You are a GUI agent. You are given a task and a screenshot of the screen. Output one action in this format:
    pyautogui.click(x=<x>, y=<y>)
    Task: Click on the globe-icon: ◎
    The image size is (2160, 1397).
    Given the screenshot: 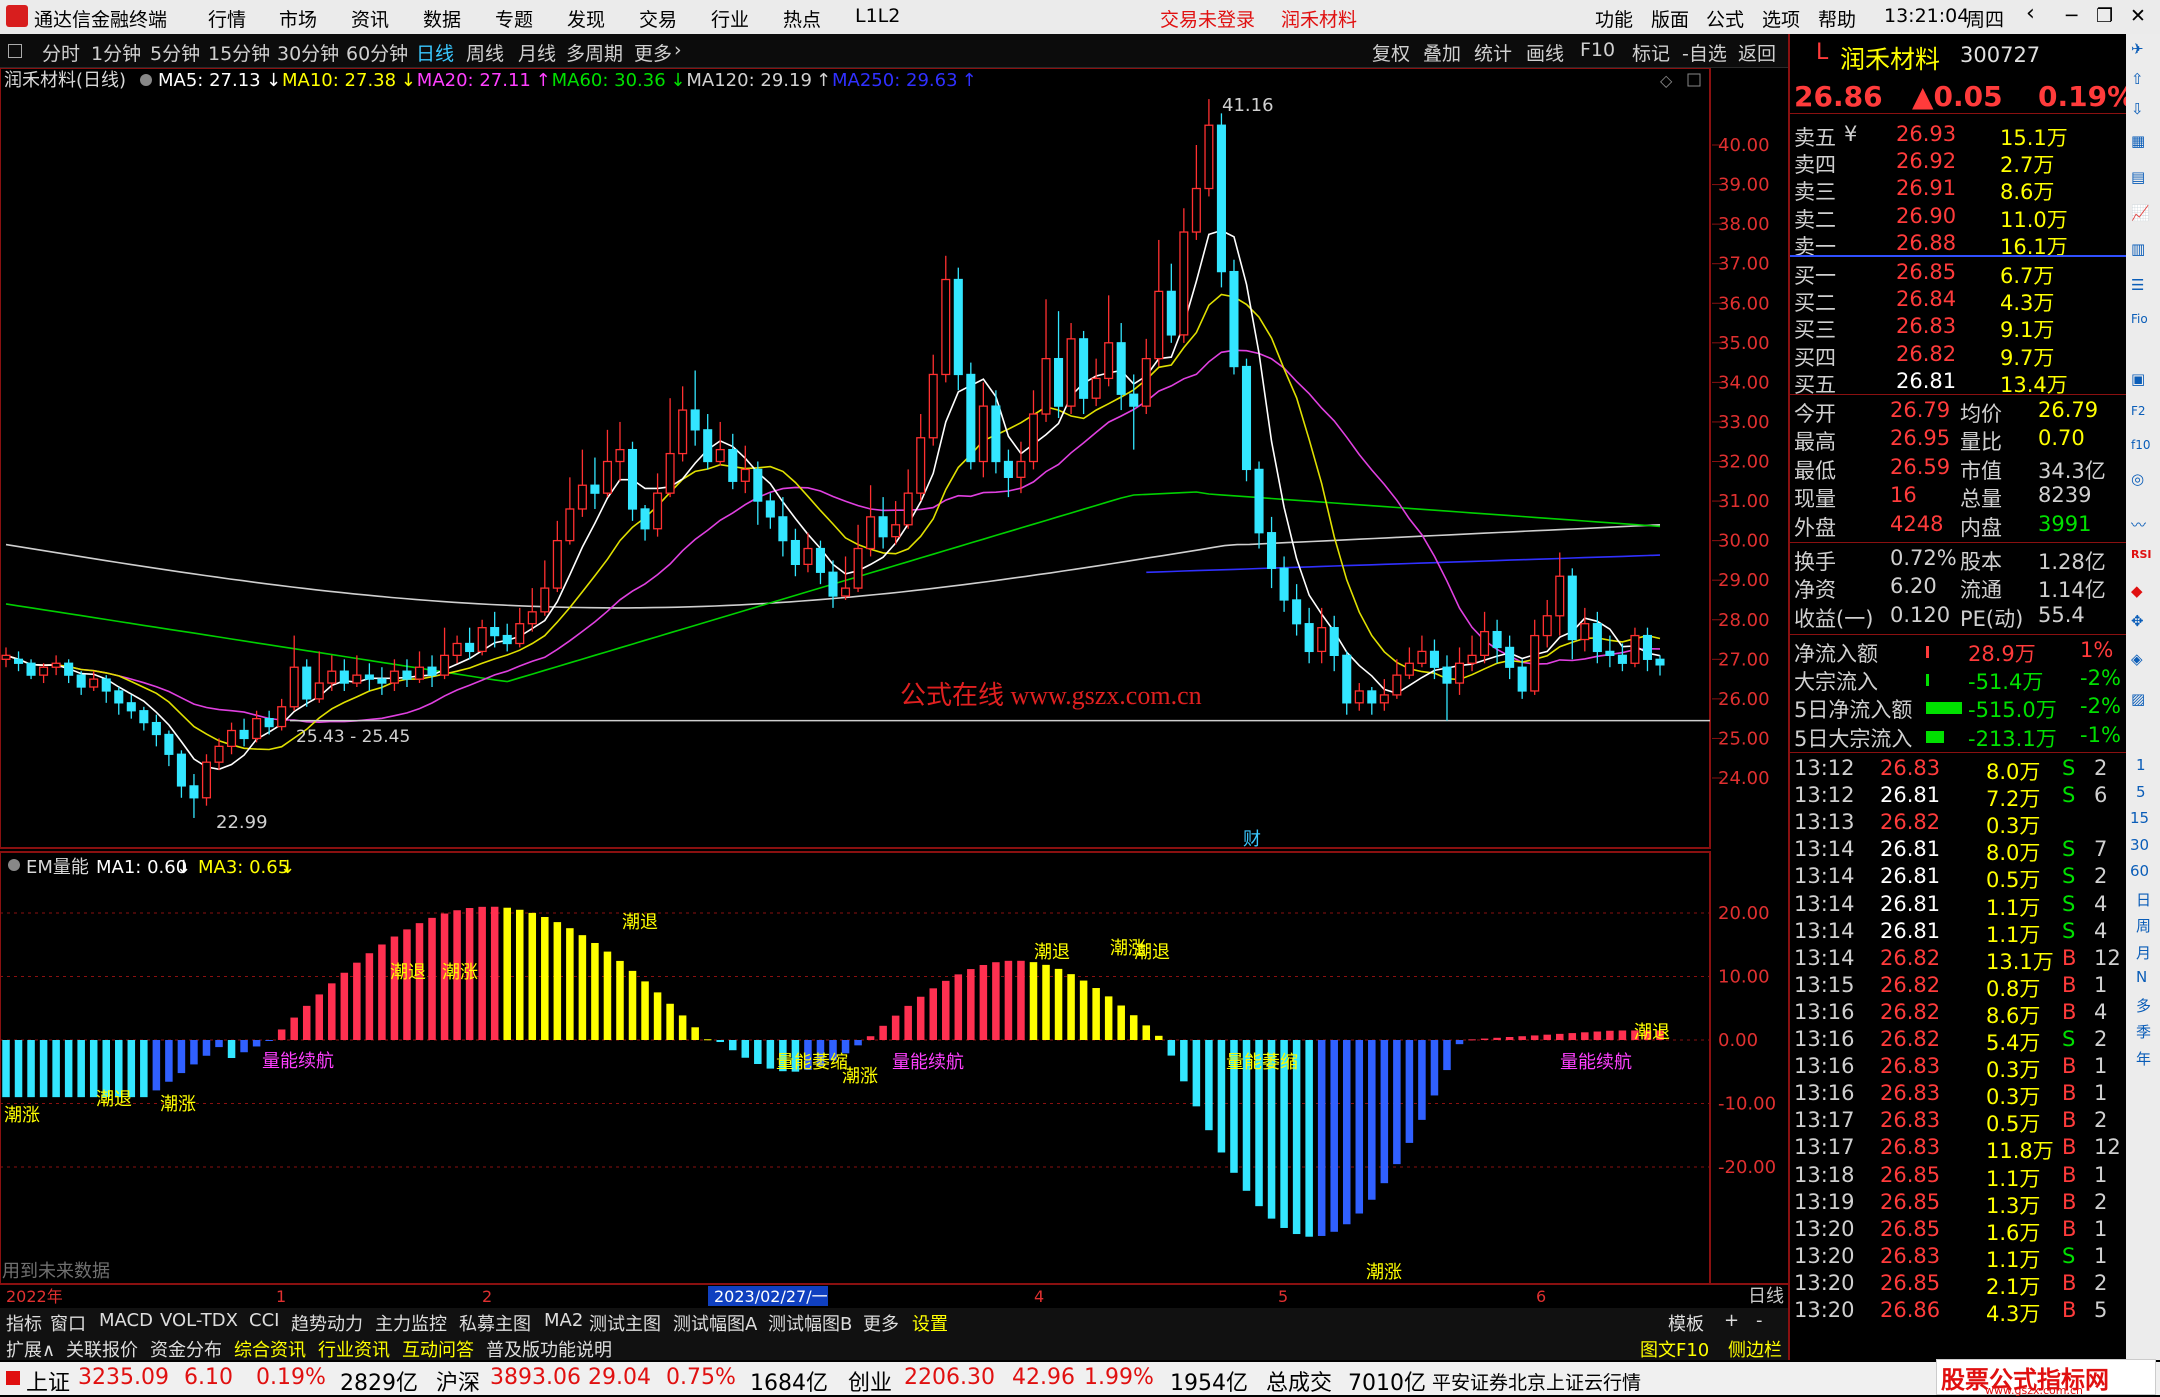 What is the action you would take?
    pyautogui.click(x=2137, y=479)
    